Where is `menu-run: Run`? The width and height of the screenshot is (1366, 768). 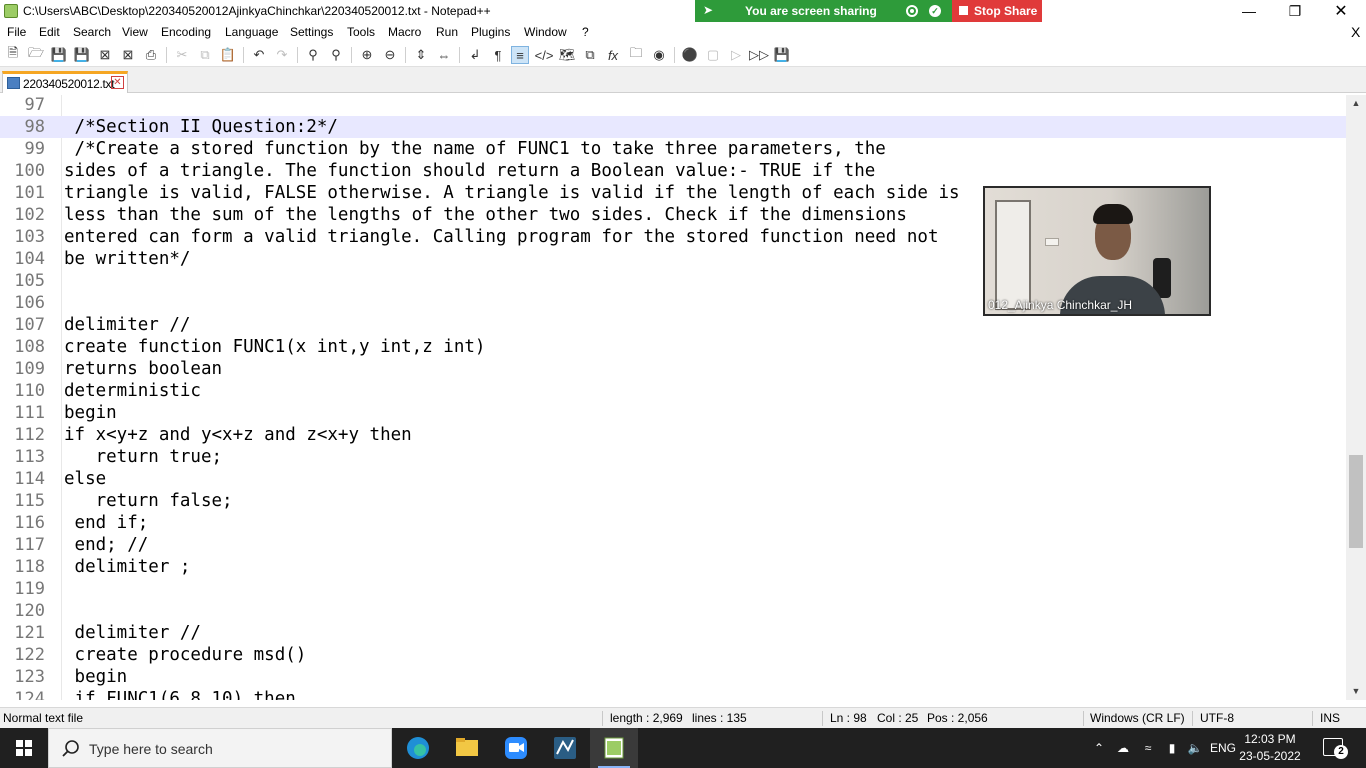
menu-run: Run is located at coordinates (447, 32).